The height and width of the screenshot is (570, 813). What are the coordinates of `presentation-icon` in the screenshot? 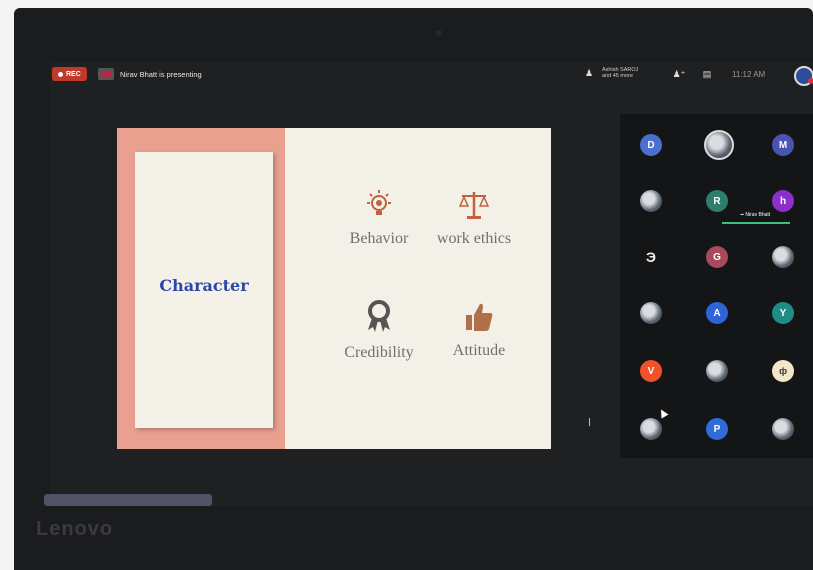 It's located at (106, 74).